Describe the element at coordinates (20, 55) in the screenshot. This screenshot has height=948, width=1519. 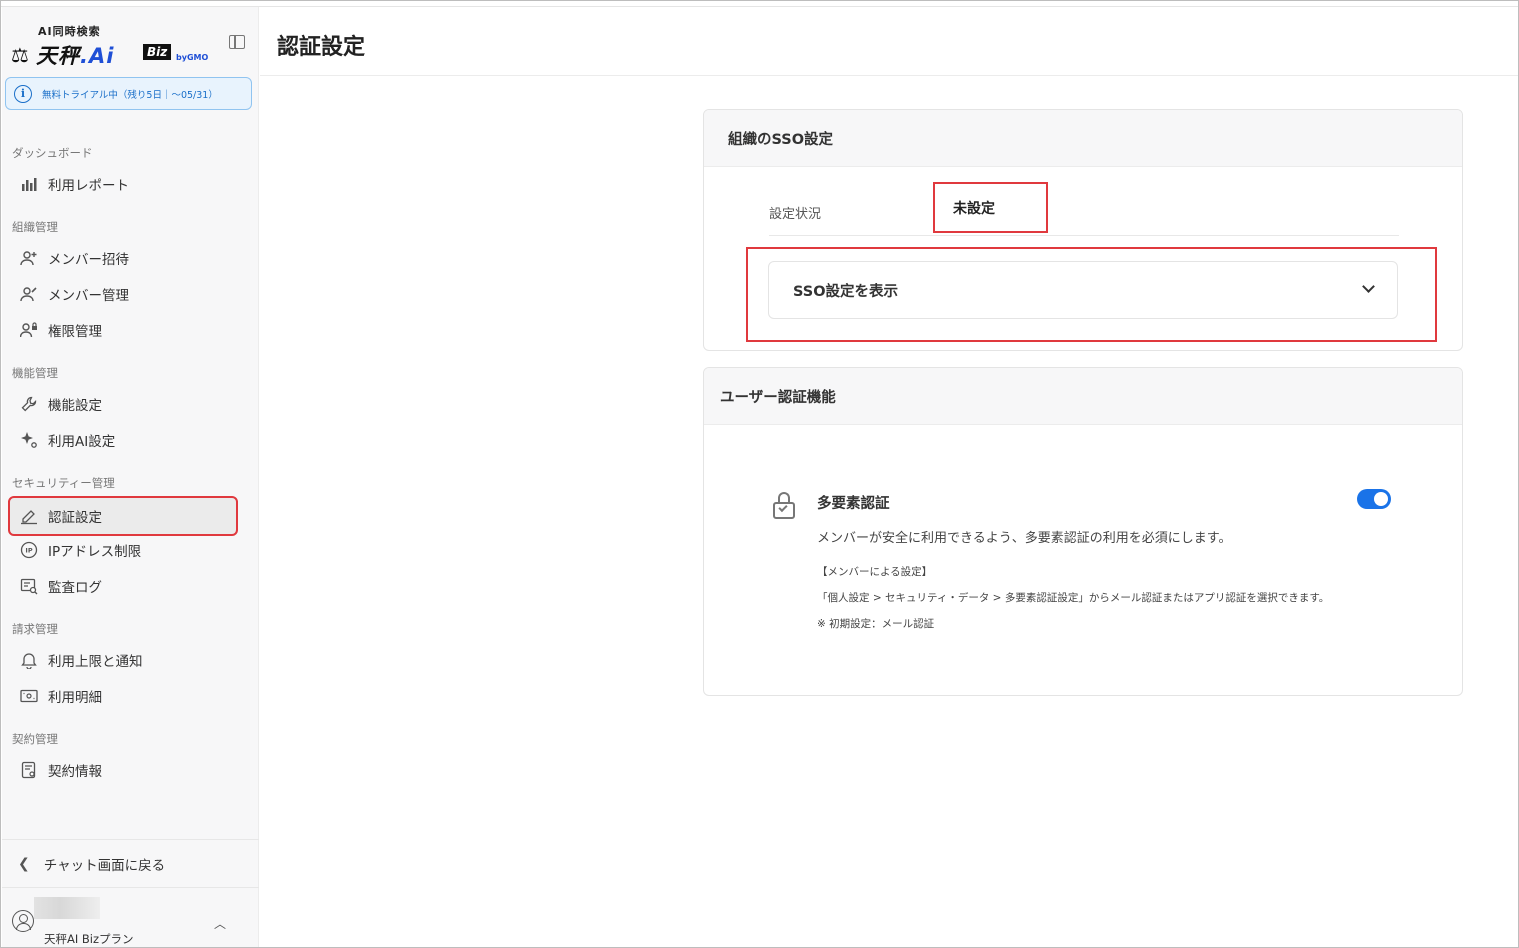
I see `scale-icon: ⚖` at that location.